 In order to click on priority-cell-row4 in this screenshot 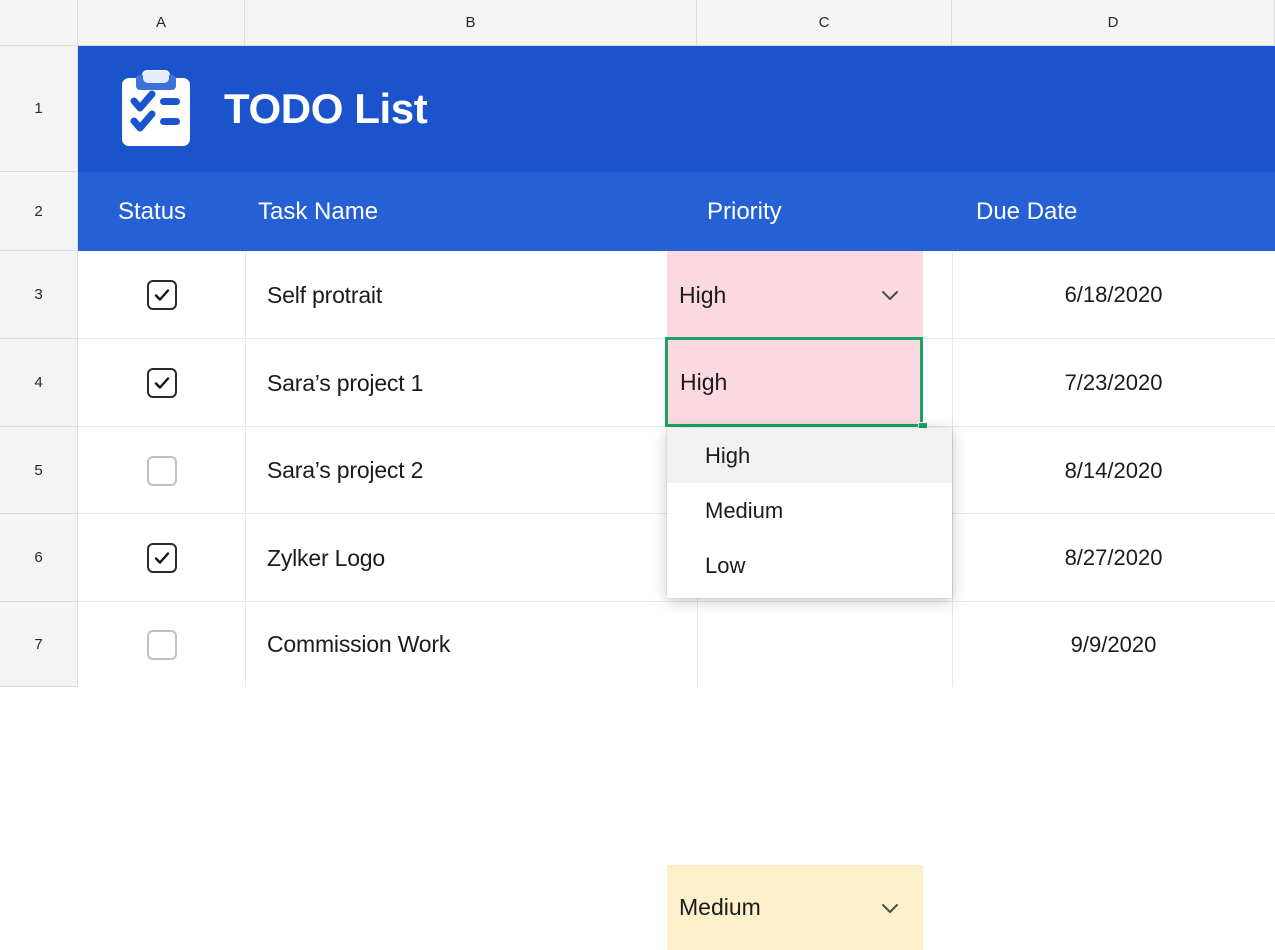, I will do `click(795, 733)`.